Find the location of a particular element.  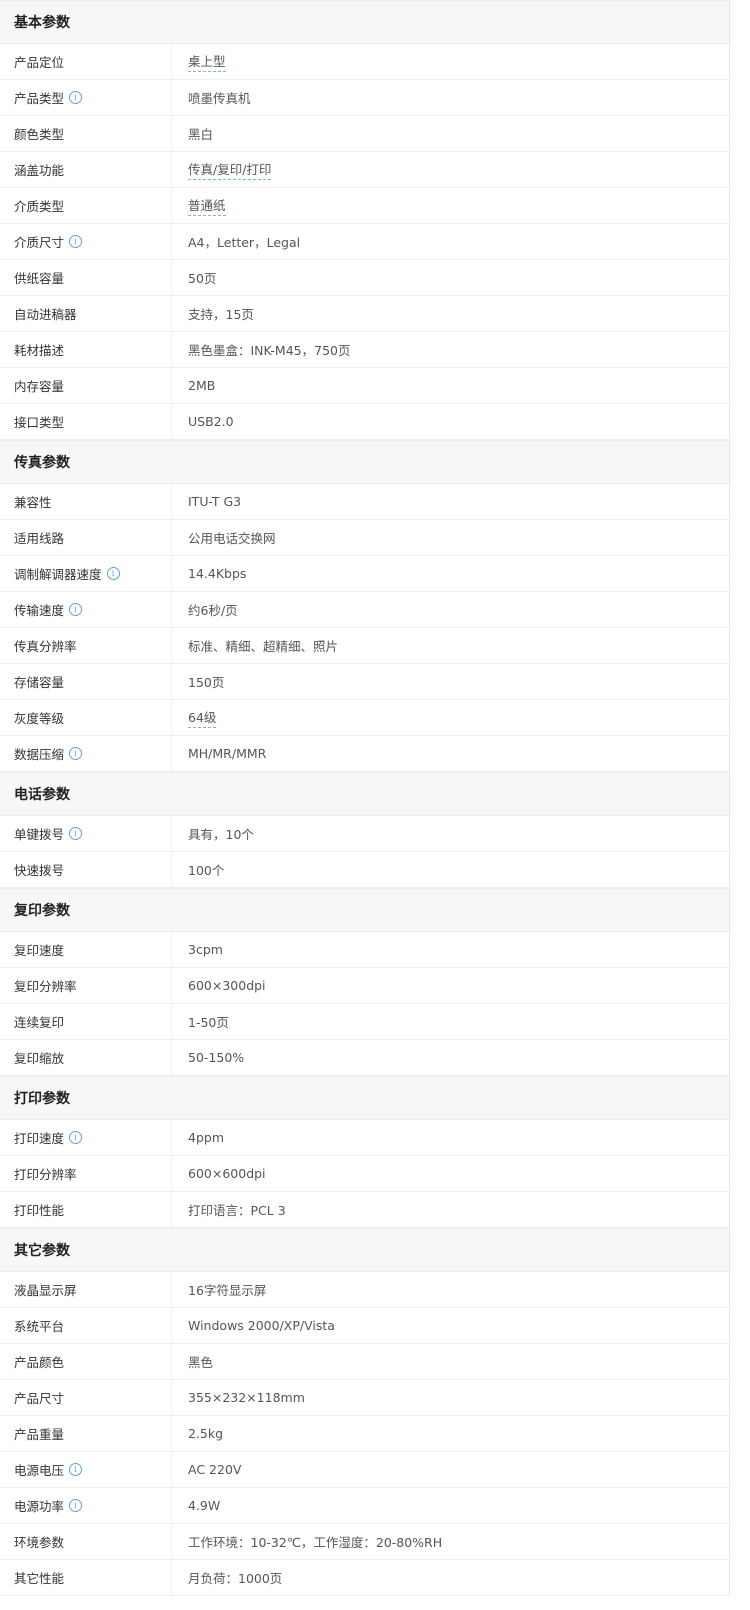

spec-row: 耗材描述 黑色墨盒：INK-M45，750页 is located at coordinates (364, 350).